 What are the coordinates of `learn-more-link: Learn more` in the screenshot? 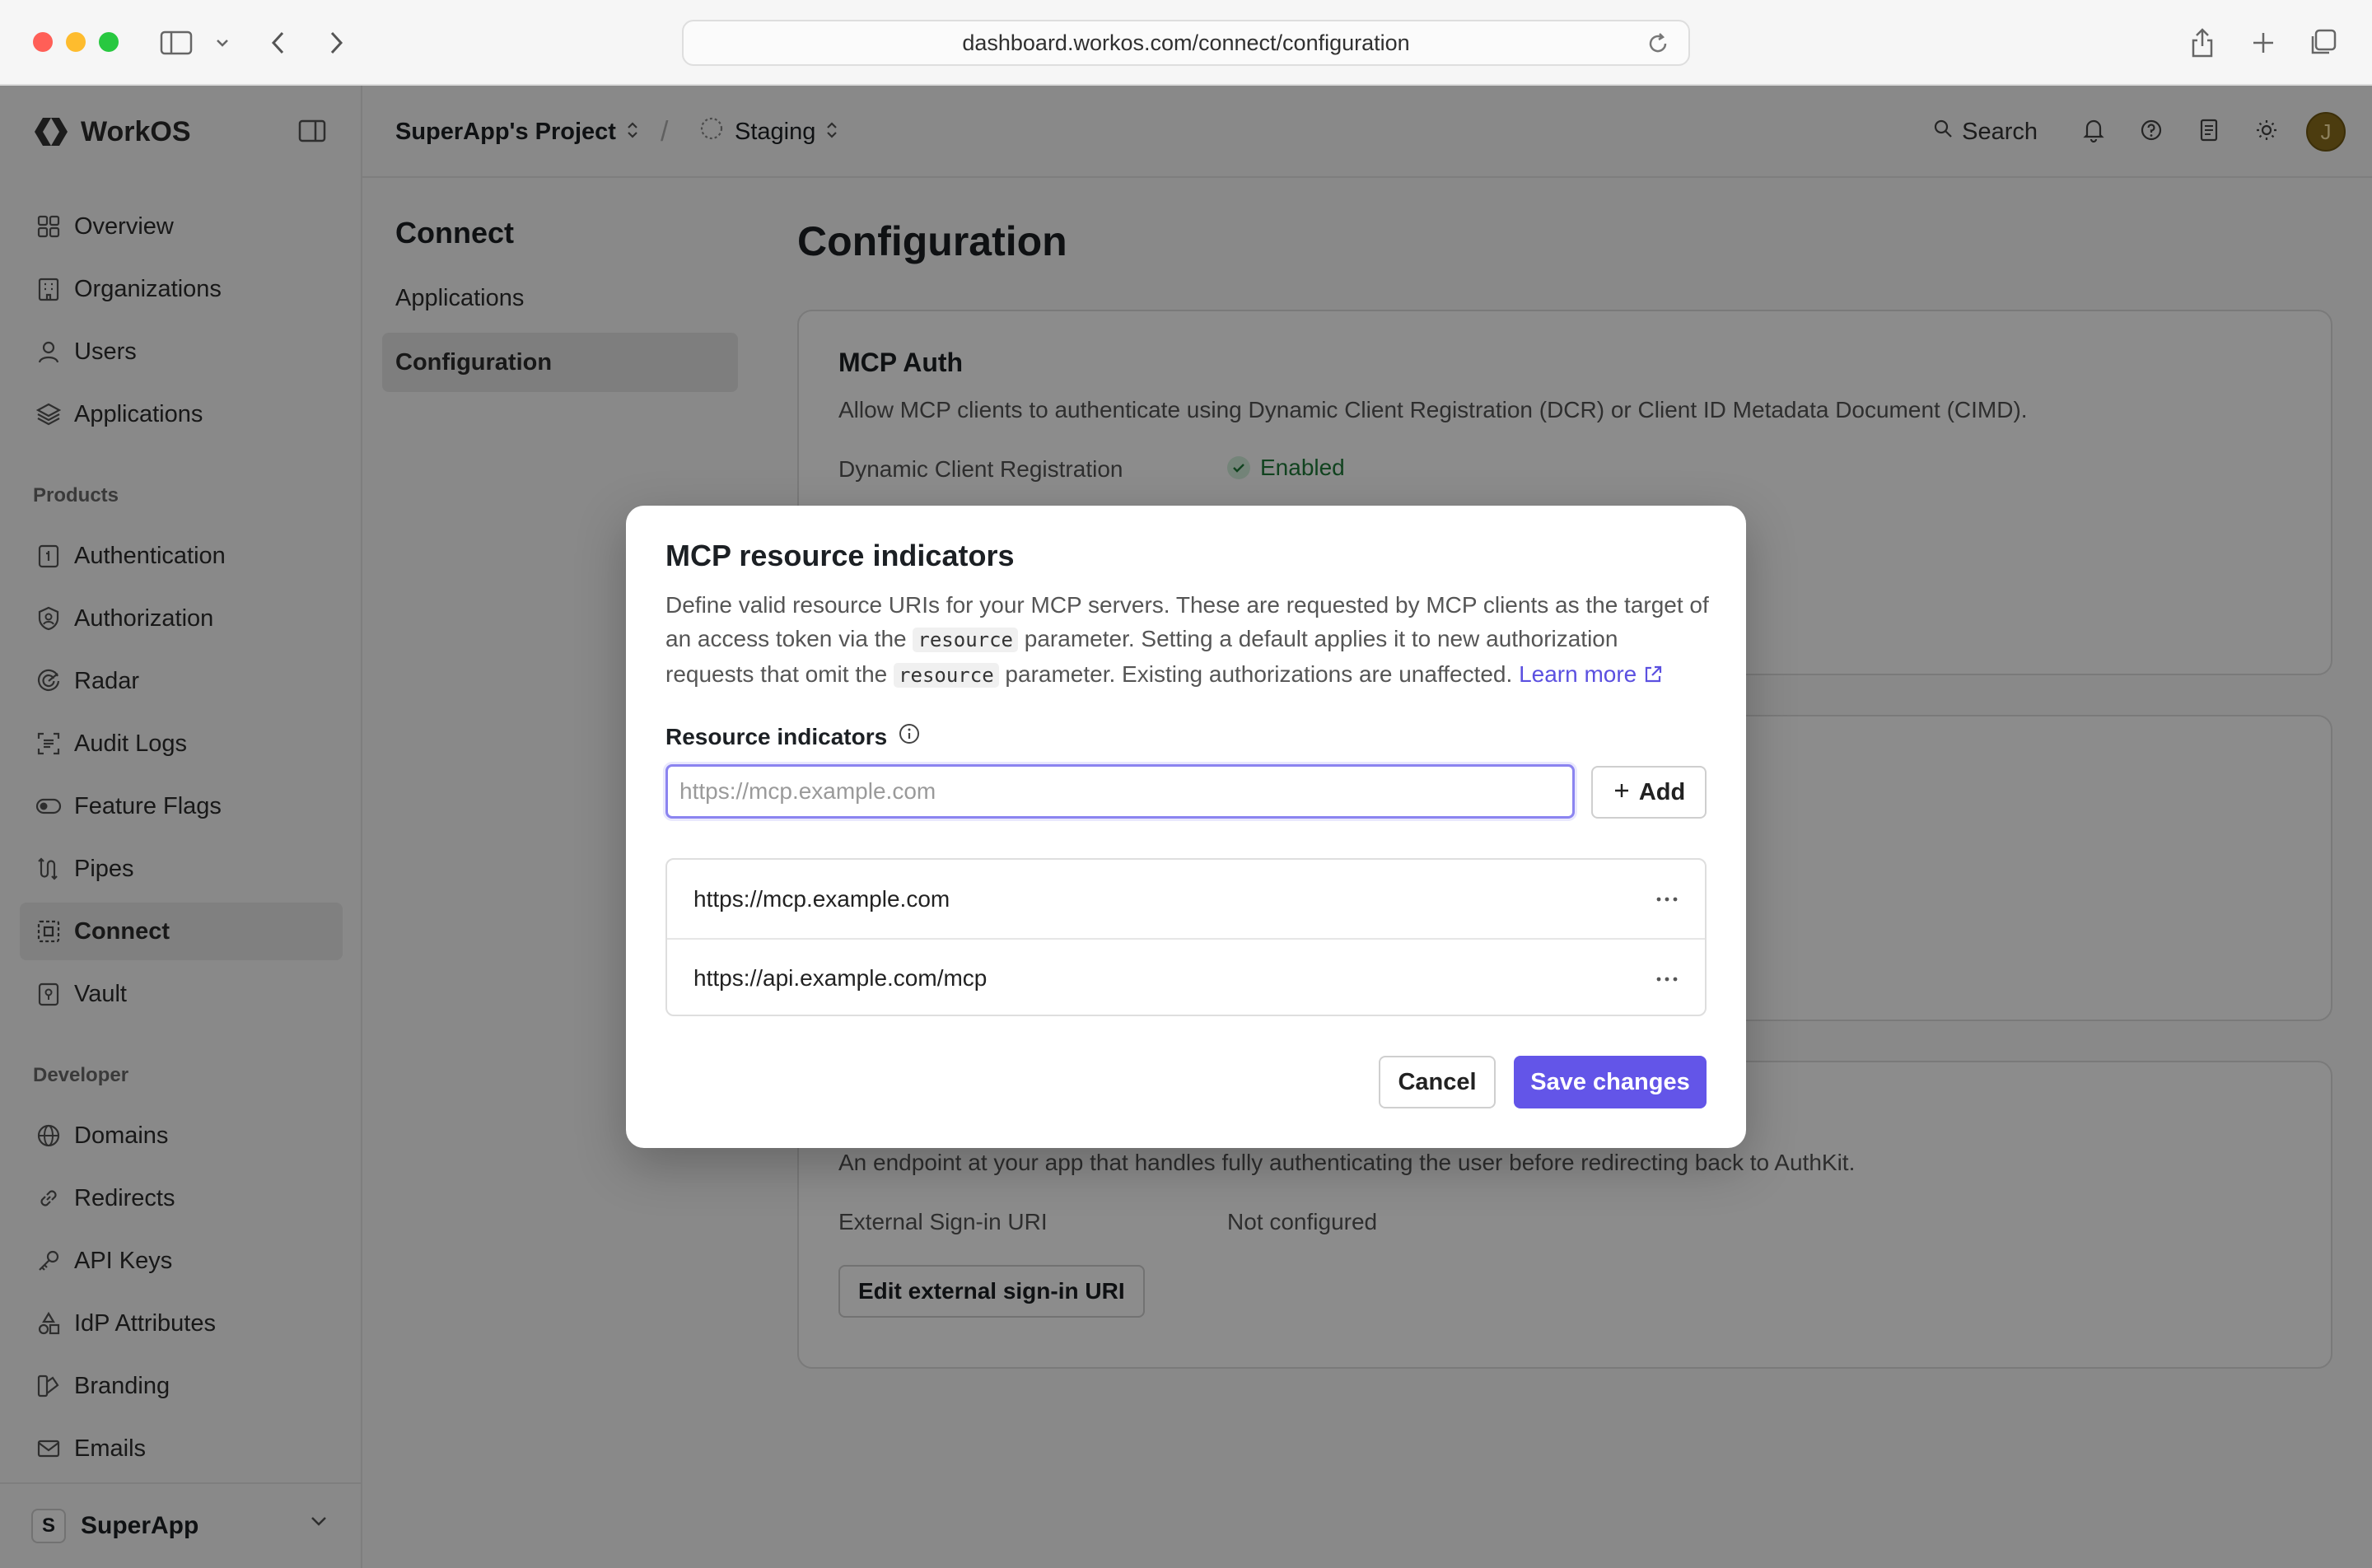 It's located at (1591, 674).